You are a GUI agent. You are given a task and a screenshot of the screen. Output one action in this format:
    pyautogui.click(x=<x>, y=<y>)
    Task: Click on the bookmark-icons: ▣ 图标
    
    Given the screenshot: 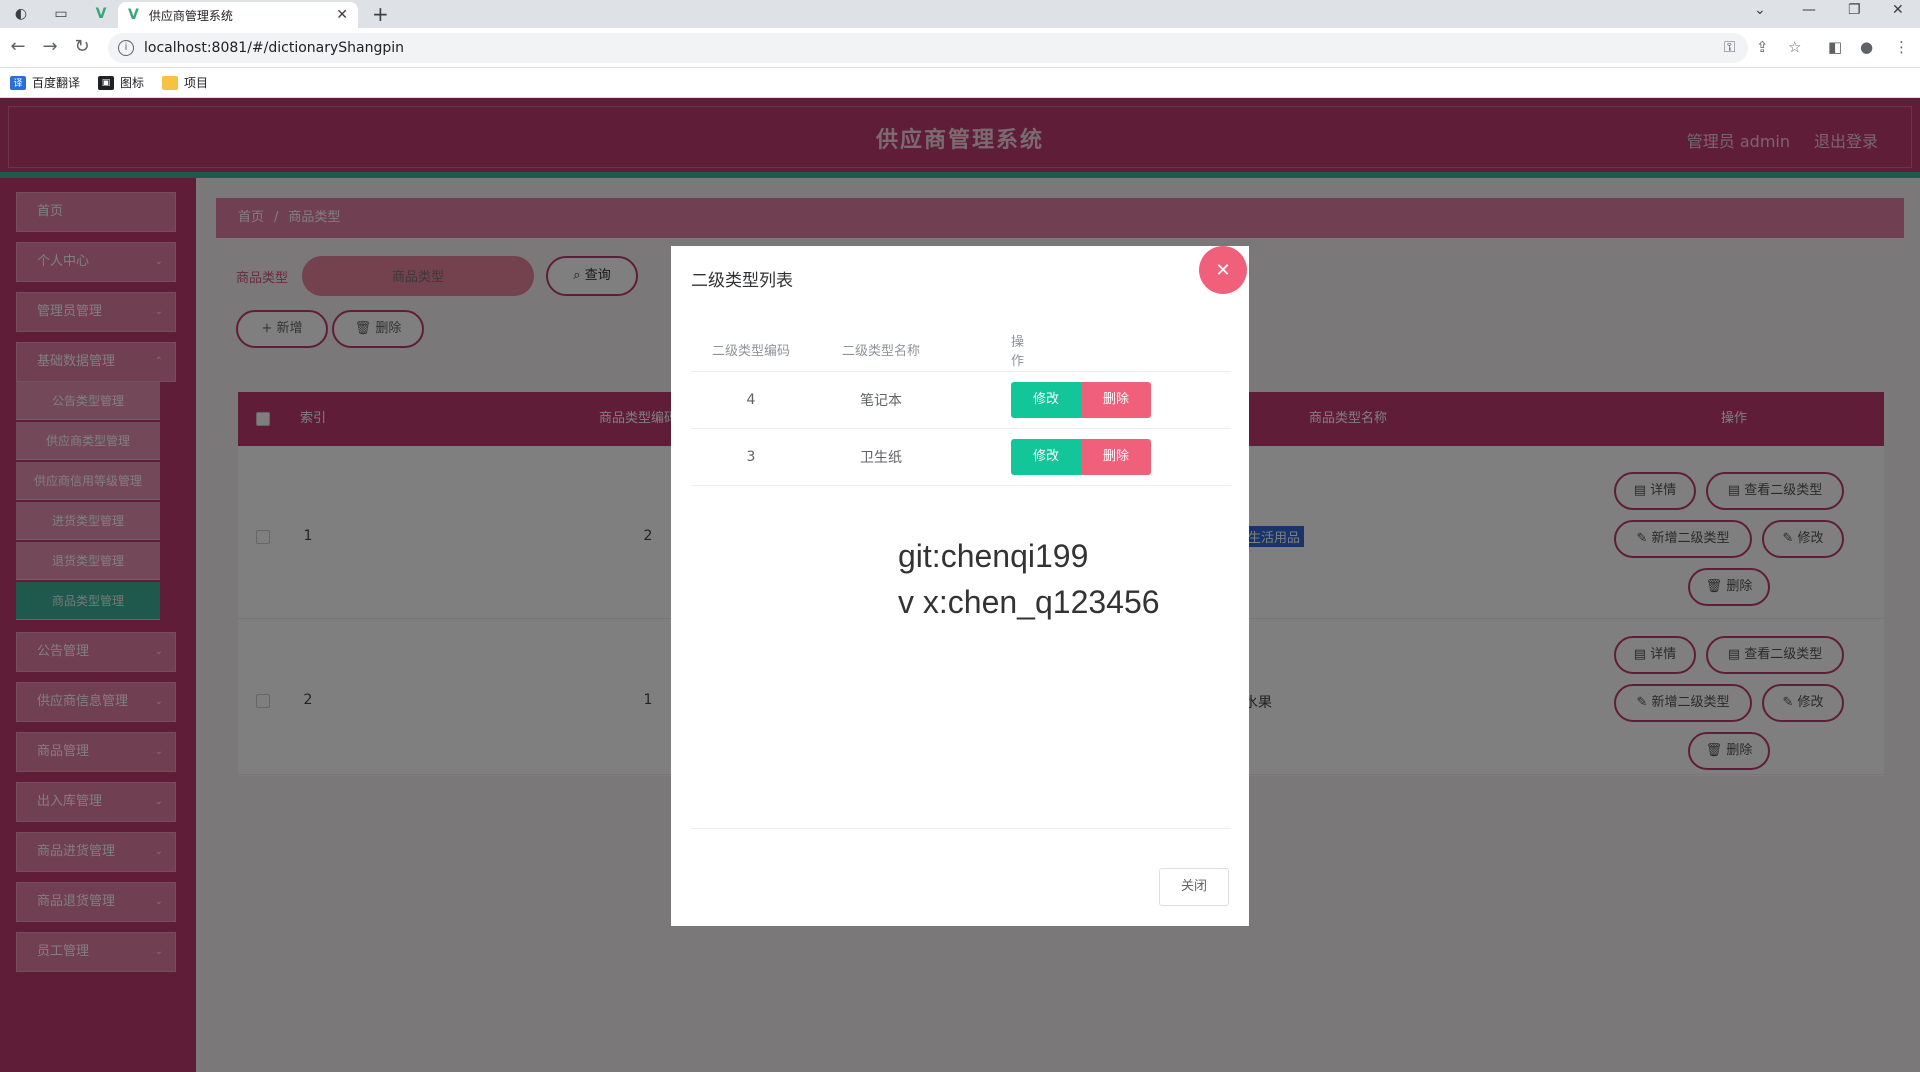 What is the action you would take?
    pyautogui.click(x=121, y=82)
    